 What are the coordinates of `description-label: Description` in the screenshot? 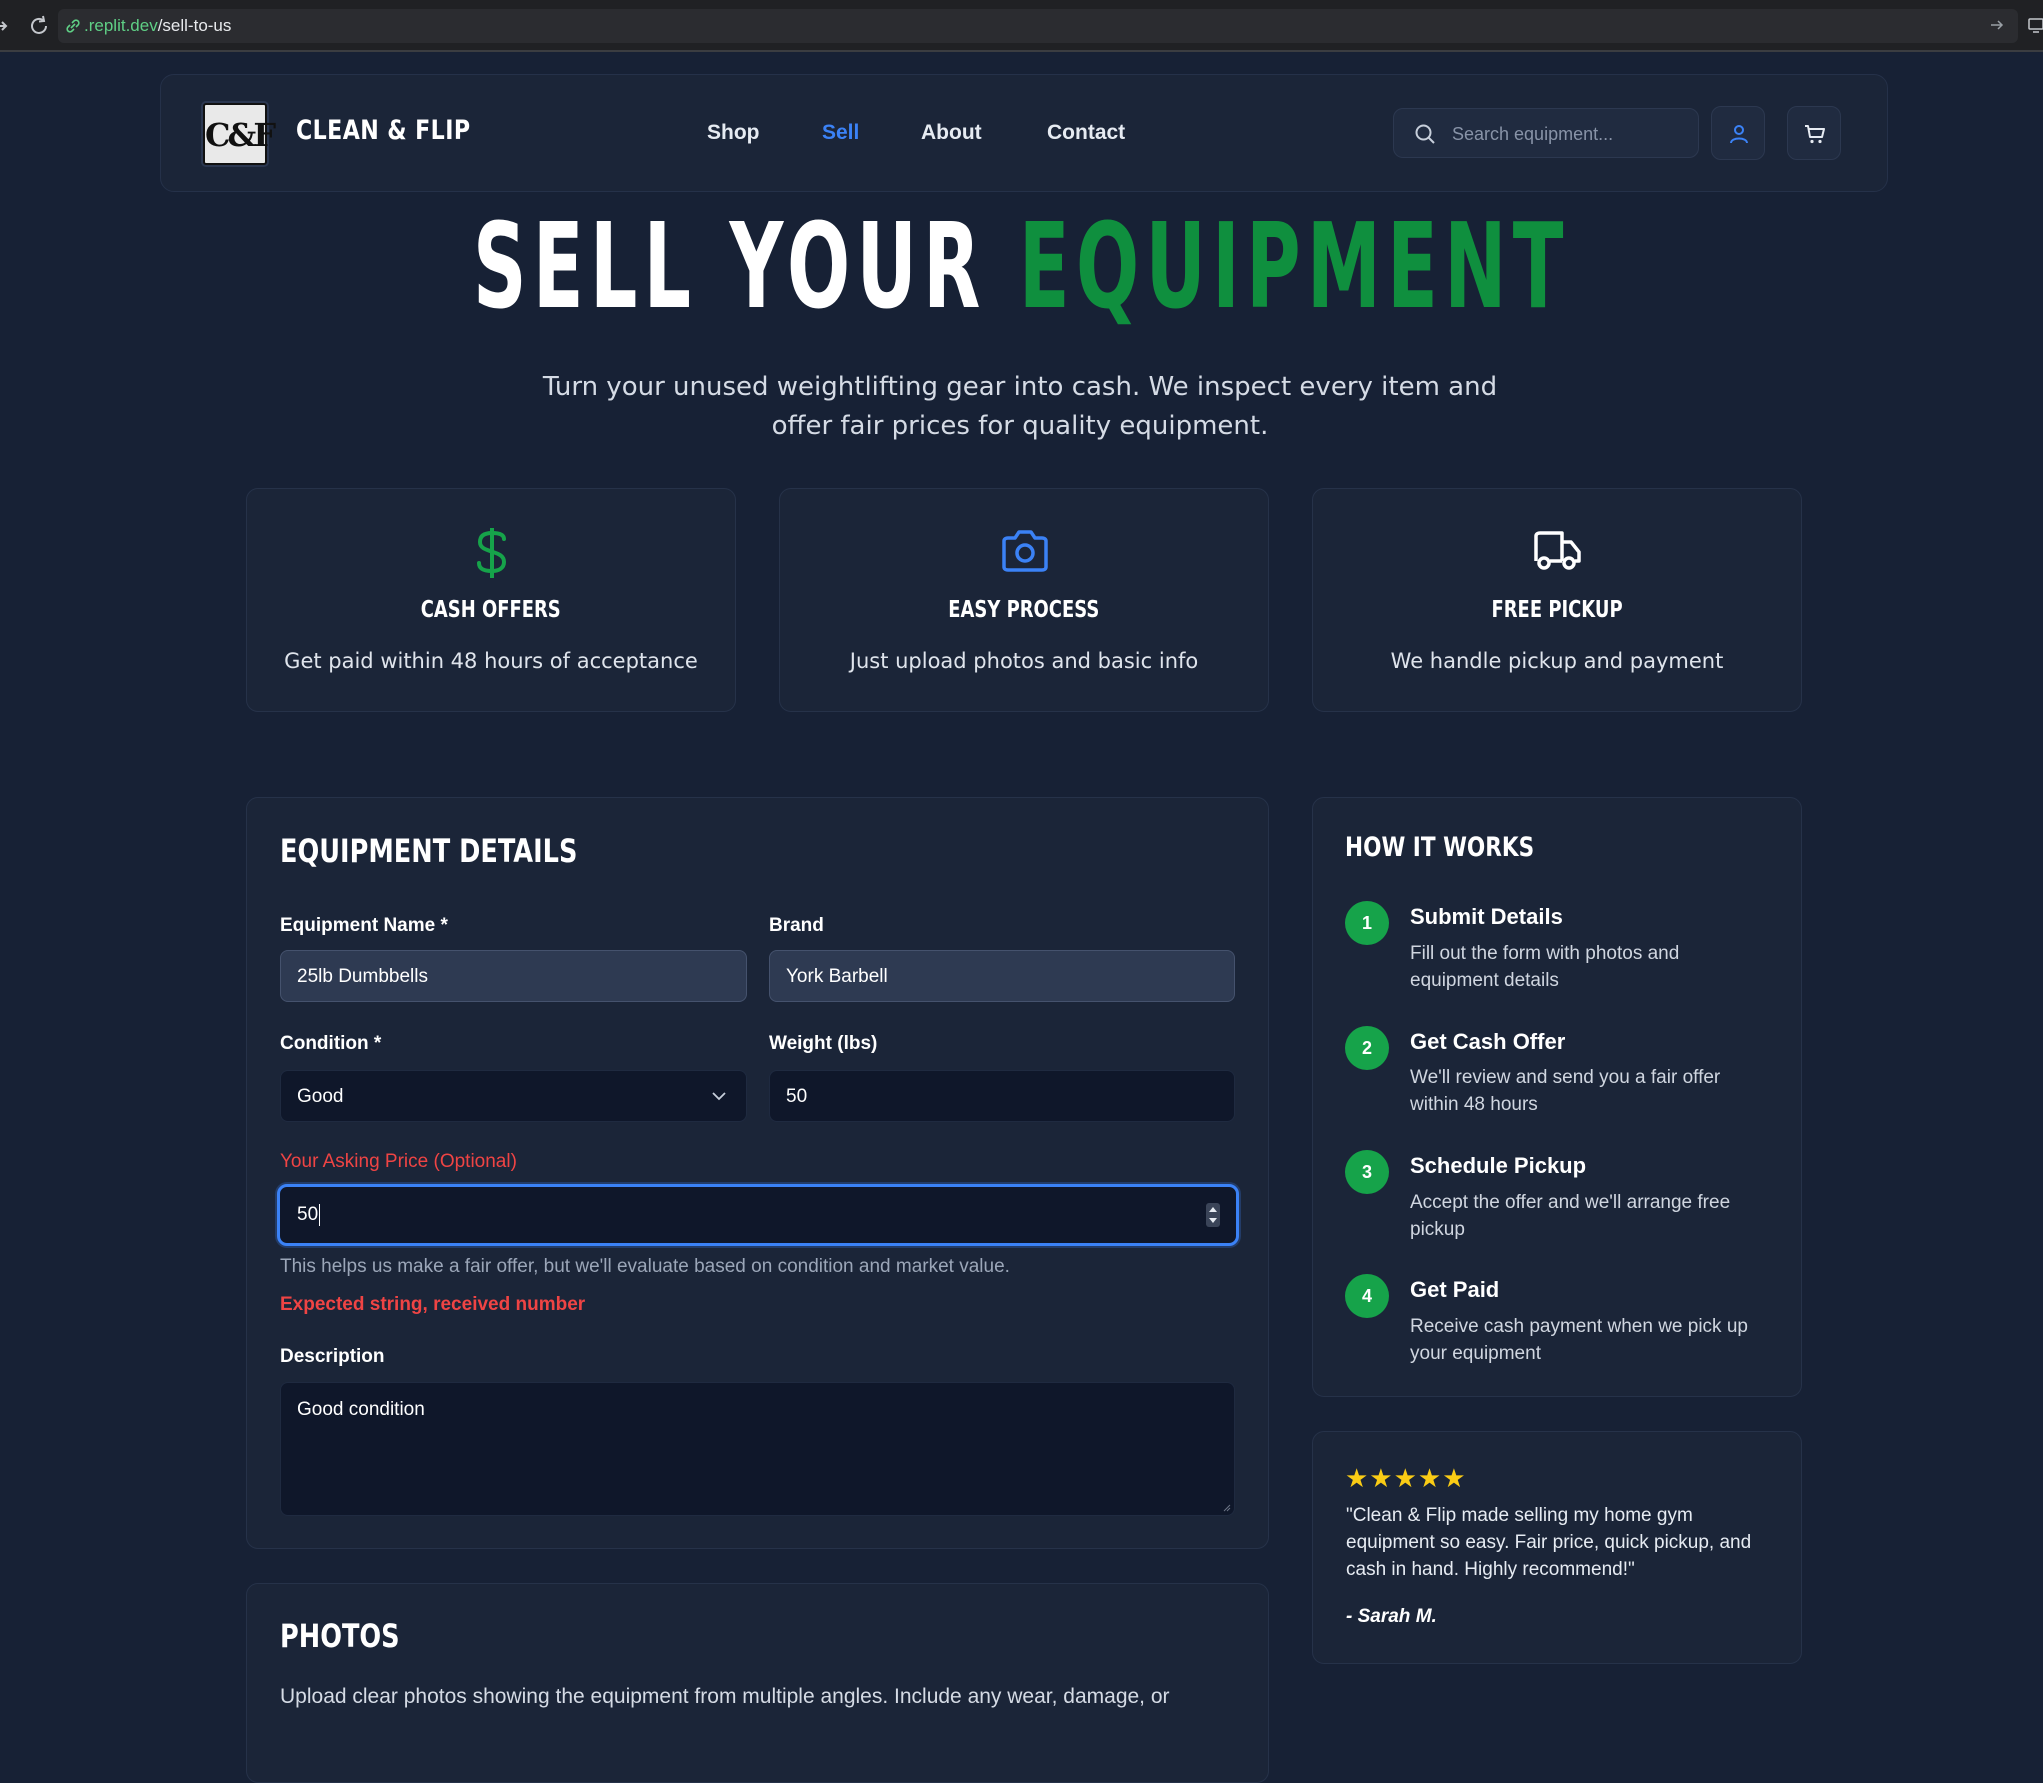 It's located at (332, 1356).